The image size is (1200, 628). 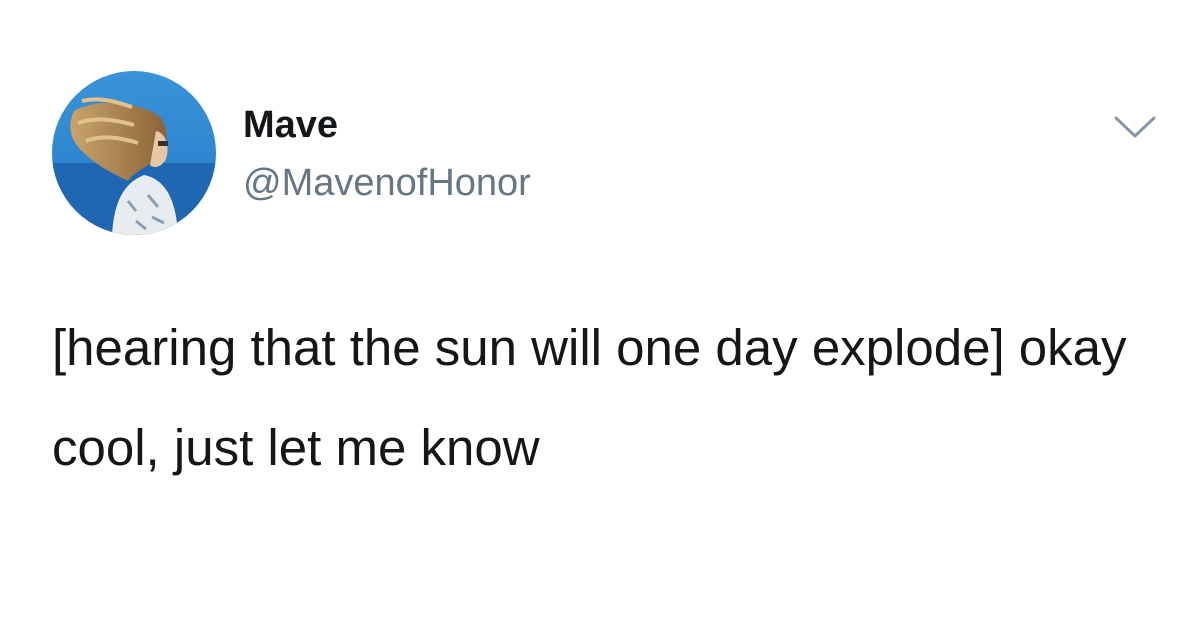 I want to click on avatar, so click(x=134, y=153).